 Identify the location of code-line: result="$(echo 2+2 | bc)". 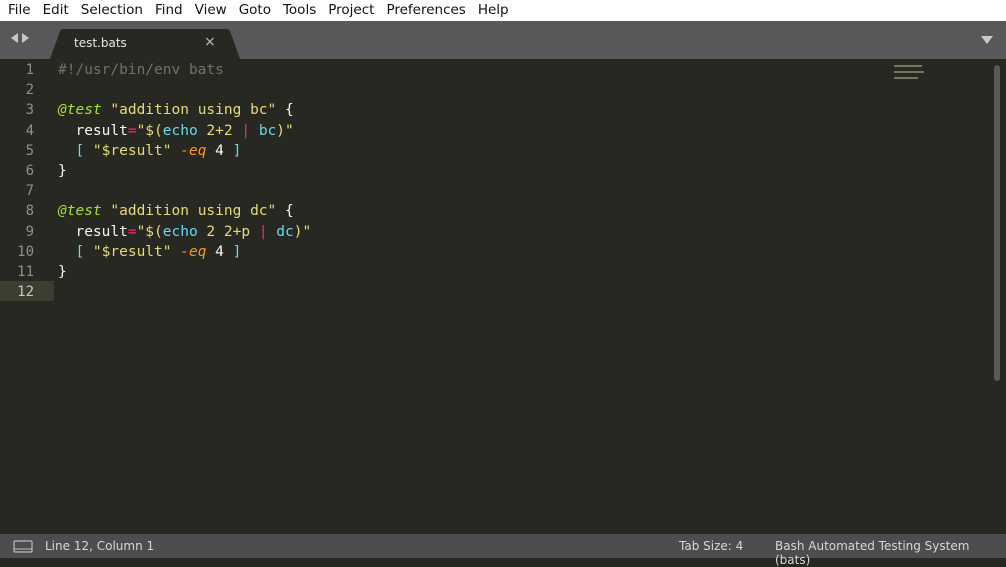
(176, 131).